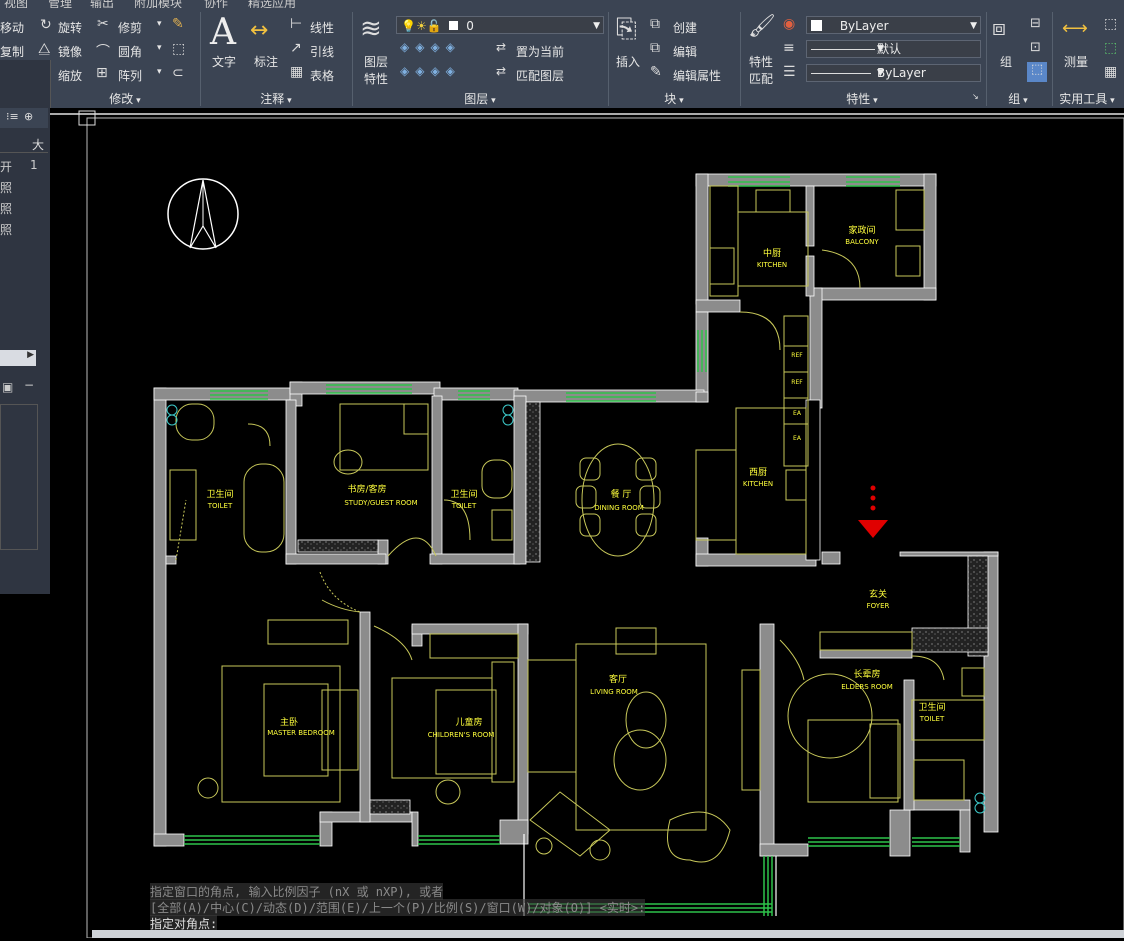 This screenshot has height=941, width=1124. I want to click on trim-icon: ✂, so click(103, 24).